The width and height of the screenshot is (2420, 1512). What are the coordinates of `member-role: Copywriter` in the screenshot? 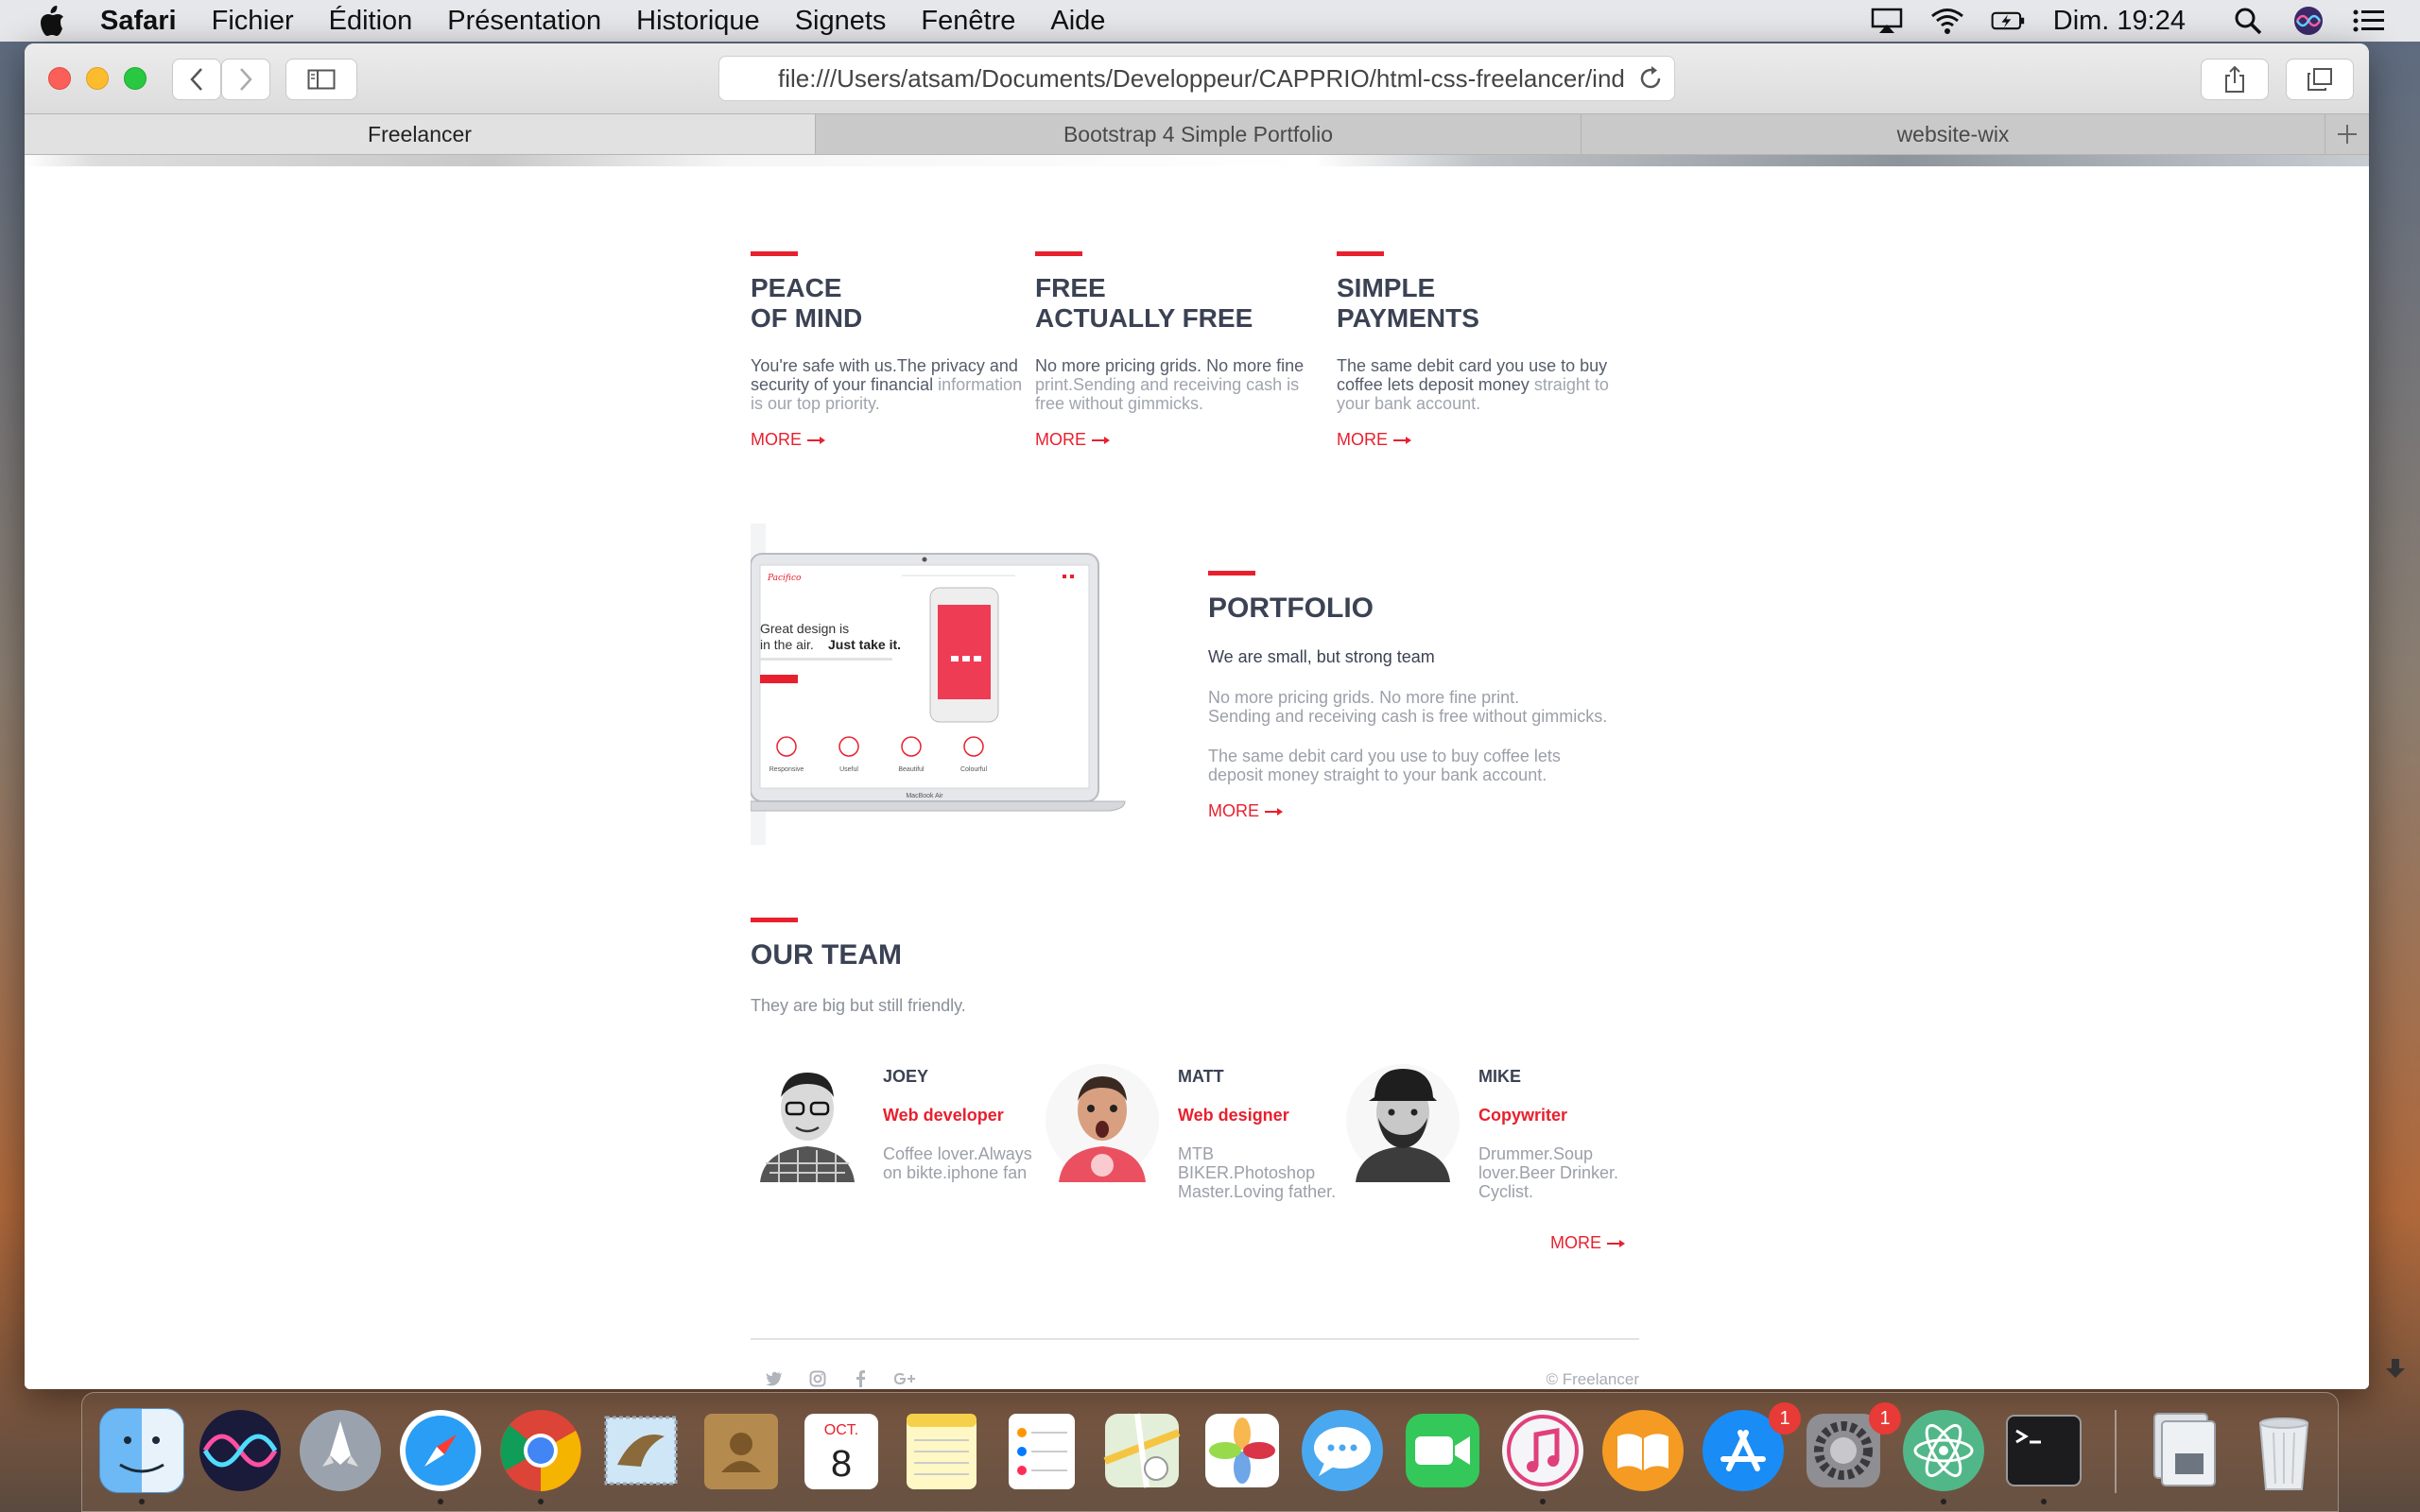 It's located at (1523, 1115).